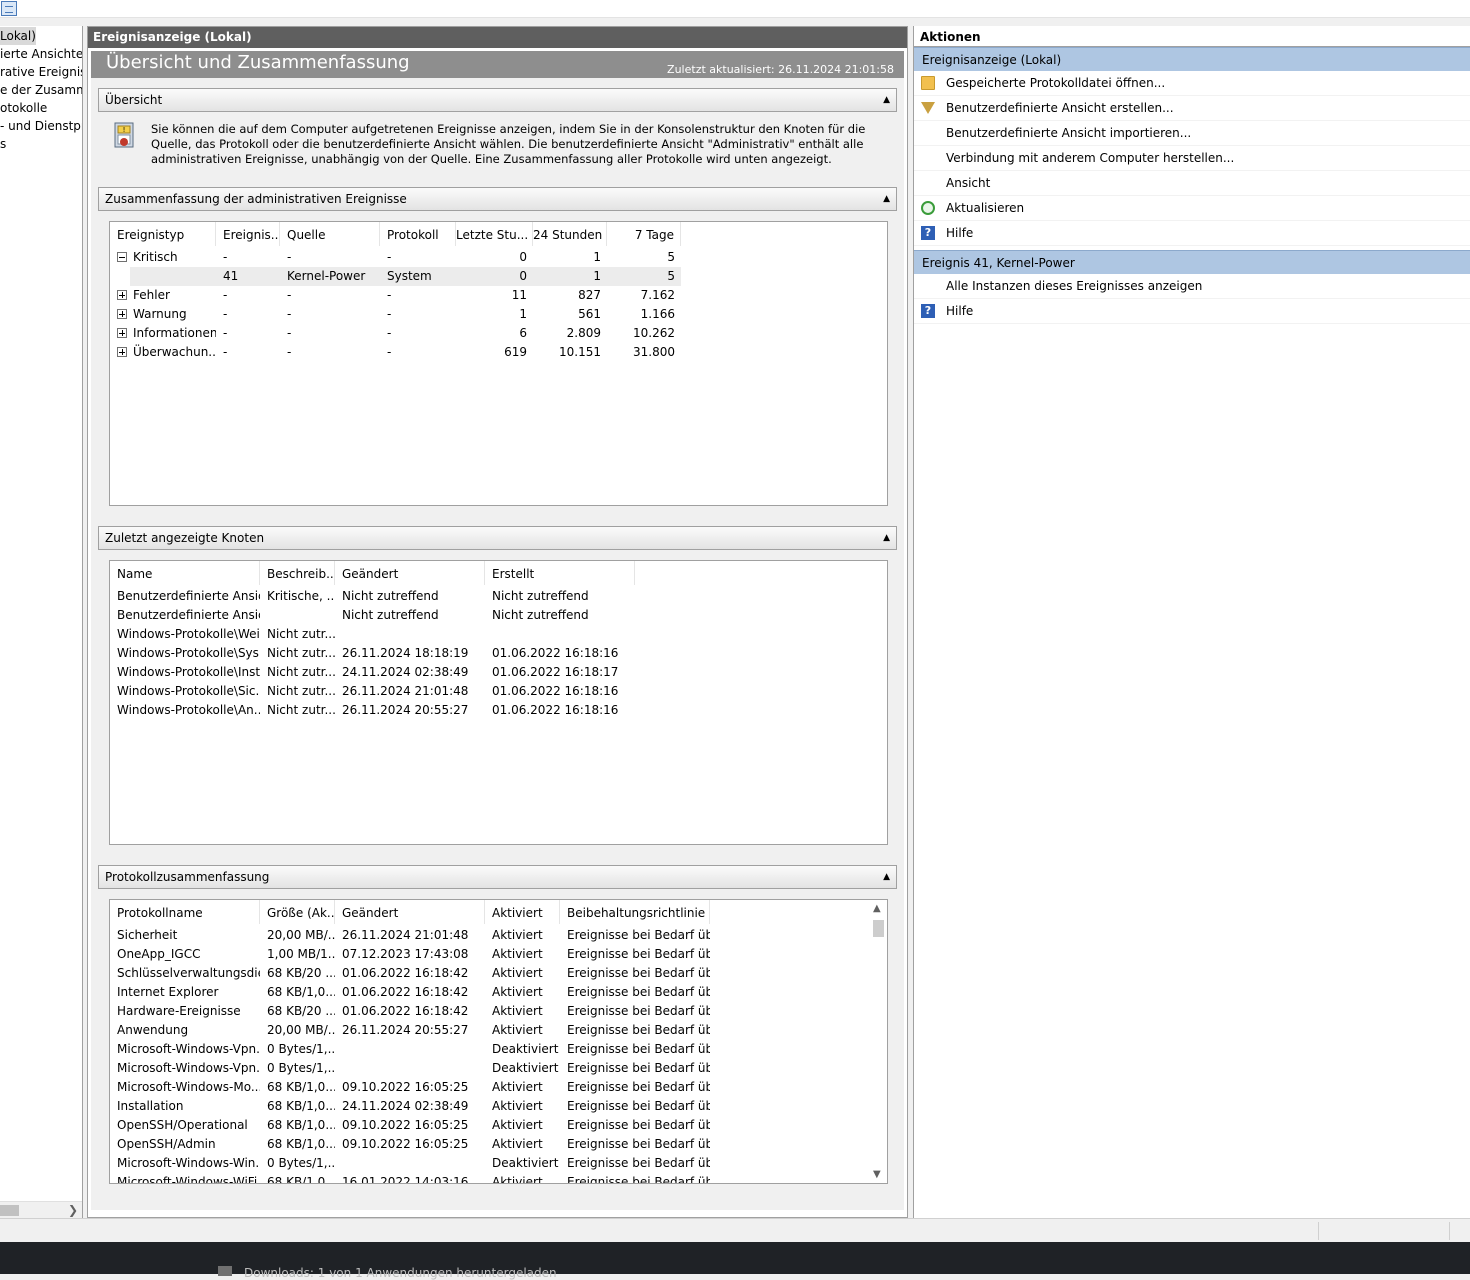 The height and width of the screenshot is (1280, 1470). I want to click on recent-section-header: Zuletzt angezeigte Knoten ▲, so click(497, 538).